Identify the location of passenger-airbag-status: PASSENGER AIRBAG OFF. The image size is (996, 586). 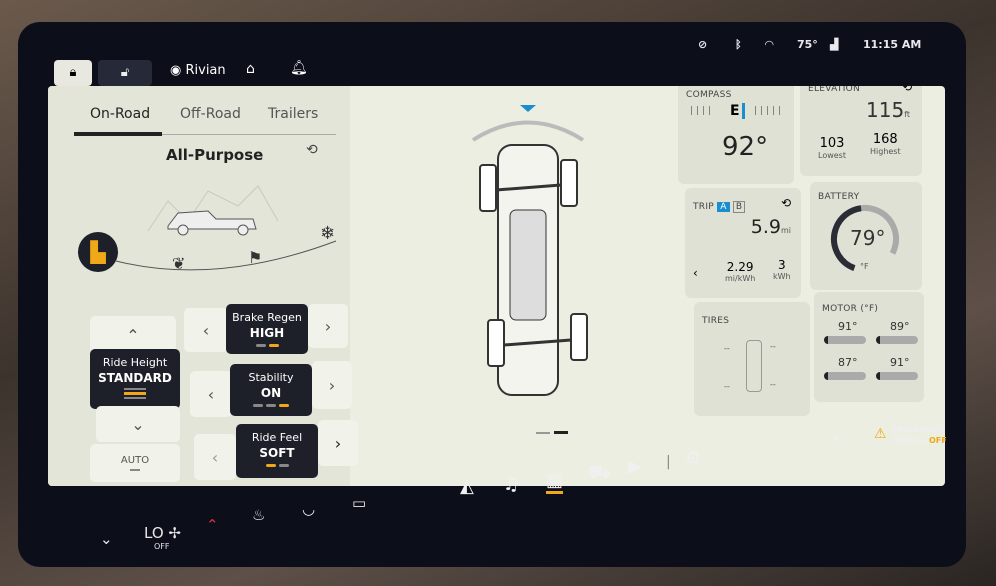
(919, 435).